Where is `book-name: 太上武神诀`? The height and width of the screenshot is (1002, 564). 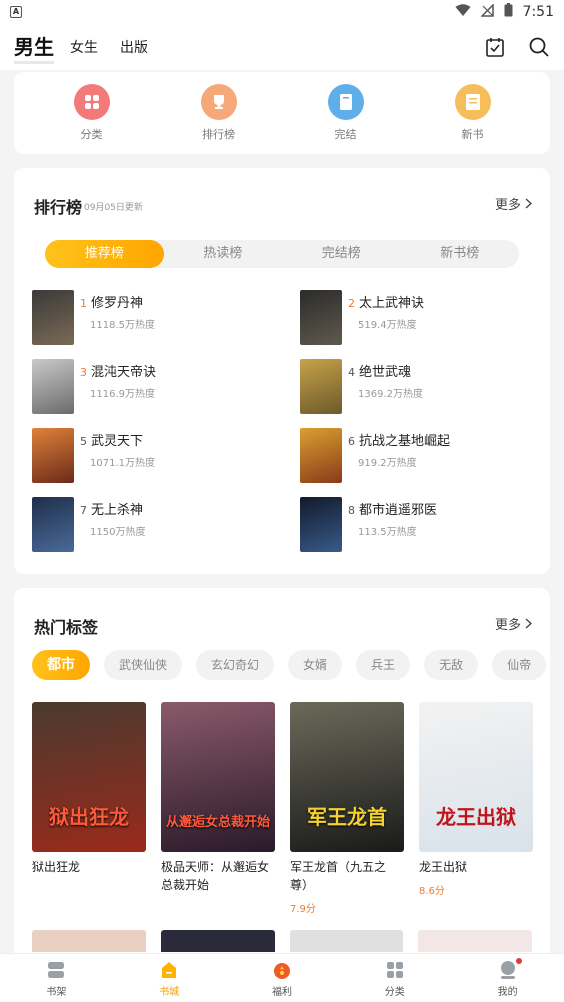 book-name: 太上武神诀 is located at coordinates (392, 303).